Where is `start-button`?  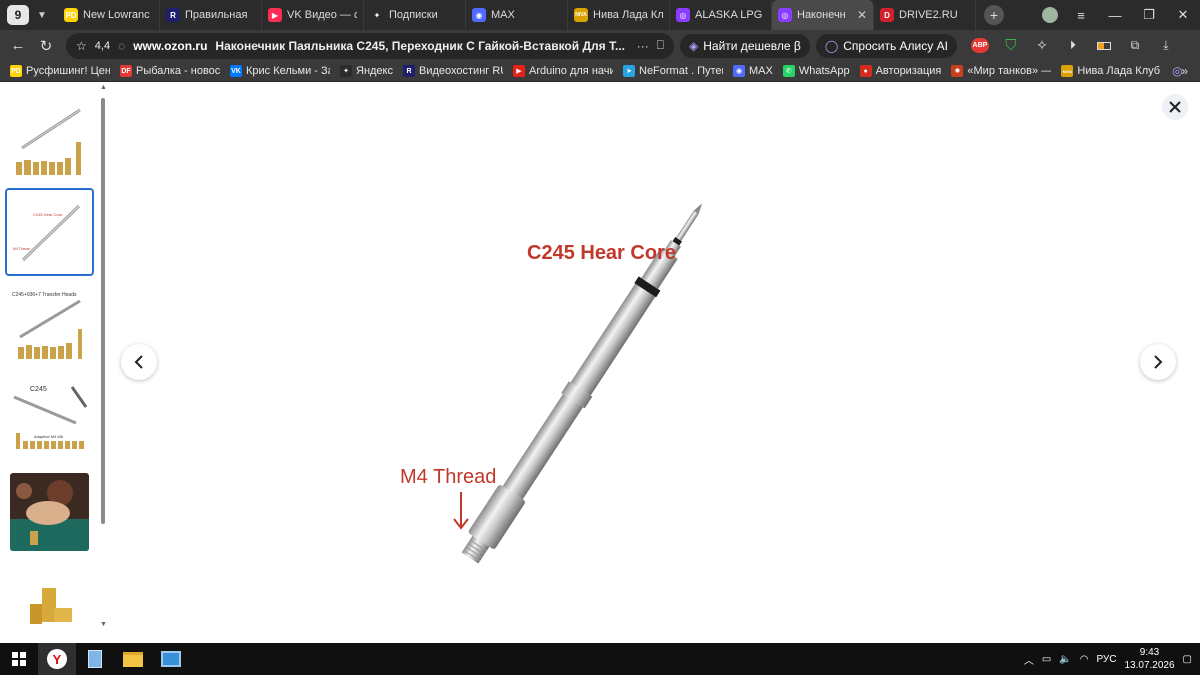
start-button is located at coordinates (19, 659).